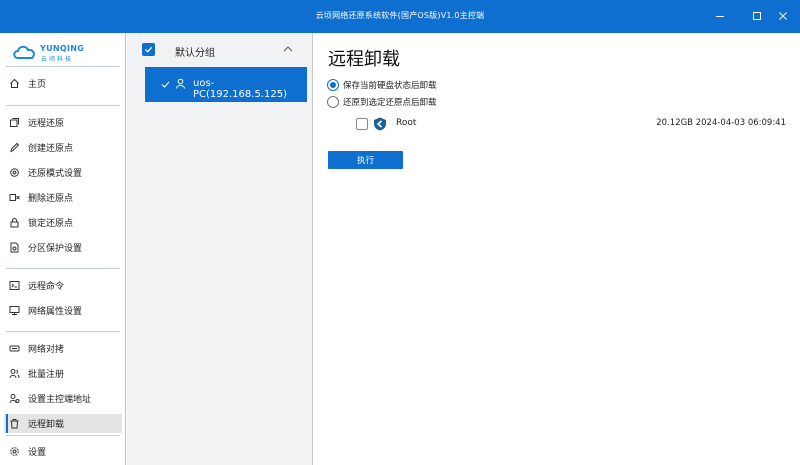 The height and width of the screenshot is (465, 800). I want to click on nav-label: 创建还原点, so click(51, 149).